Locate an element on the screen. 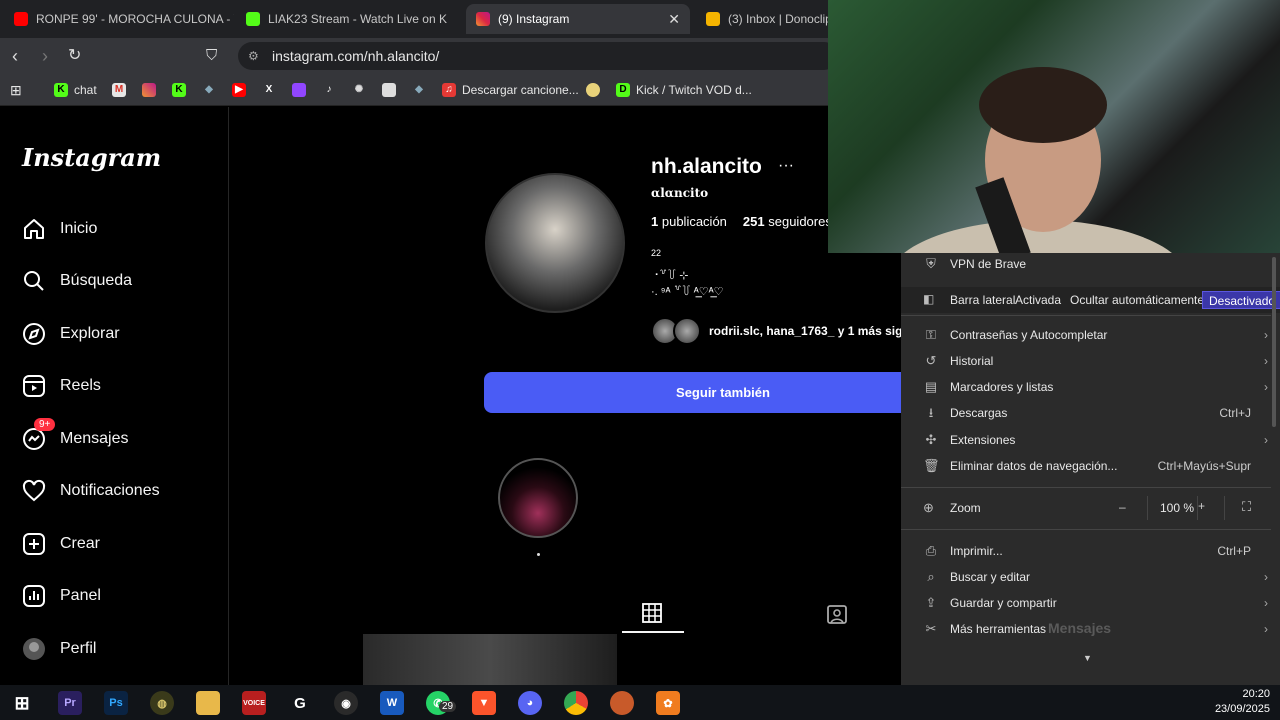 Image resolution: width=1280 pixels, height=720 pixels. bookmark-chat: Kchat is located at coordinates (75, 90).